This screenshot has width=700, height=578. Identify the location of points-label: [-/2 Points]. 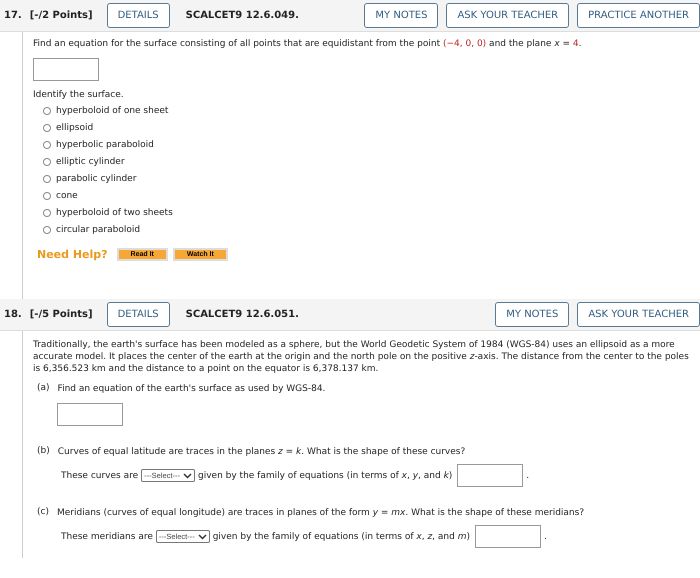
(61, 15).